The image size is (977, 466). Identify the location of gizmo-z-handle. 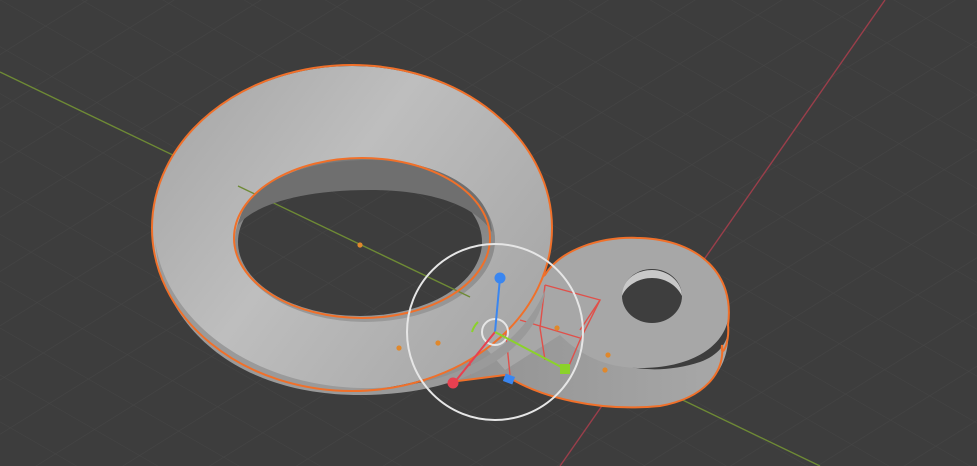
(500, 278).